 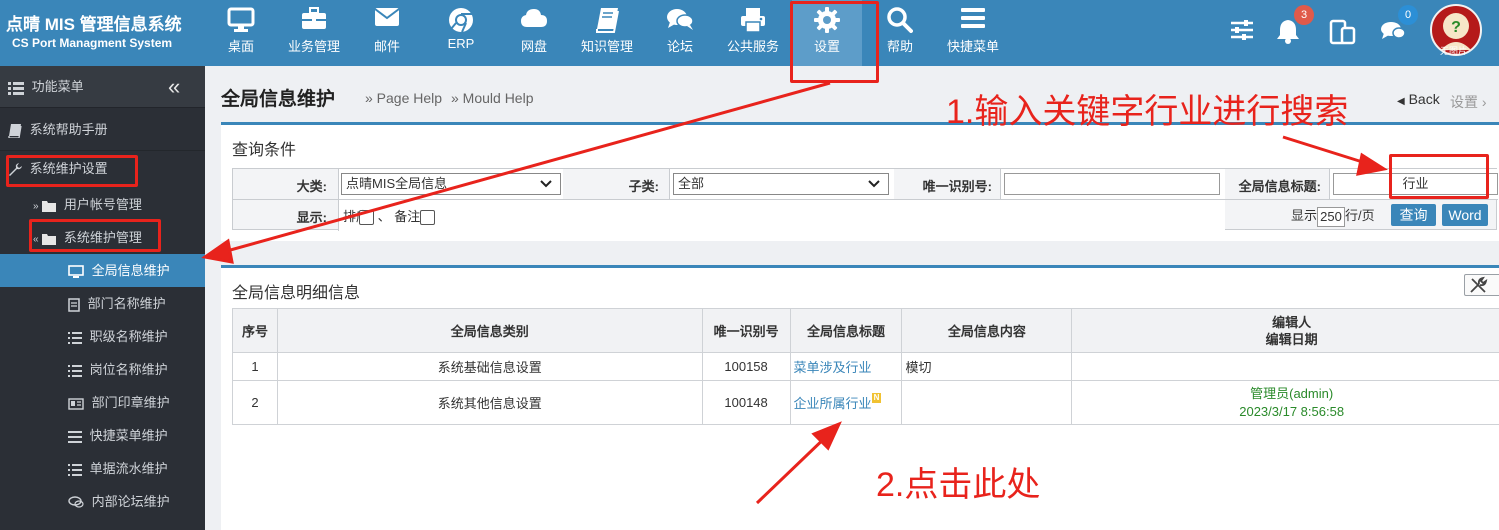 What do you see at coordinates (1147, 112) in the screenshot?
I see `annotation-step1: 1.输入关键字行业进行搜索` at bounding box center [1147, 112].